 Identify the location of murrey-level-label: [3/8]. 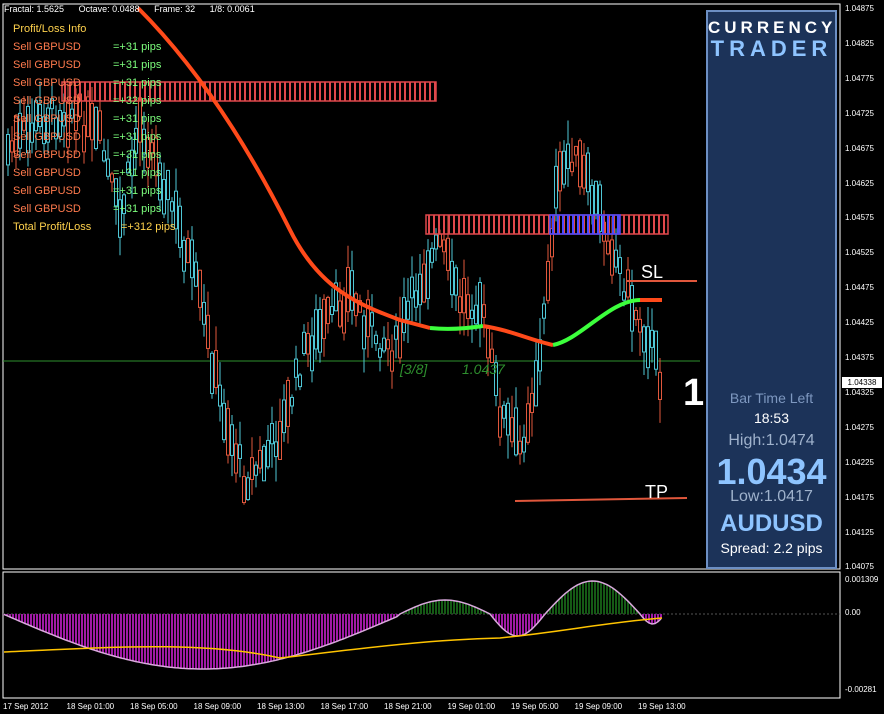
(414, 369).